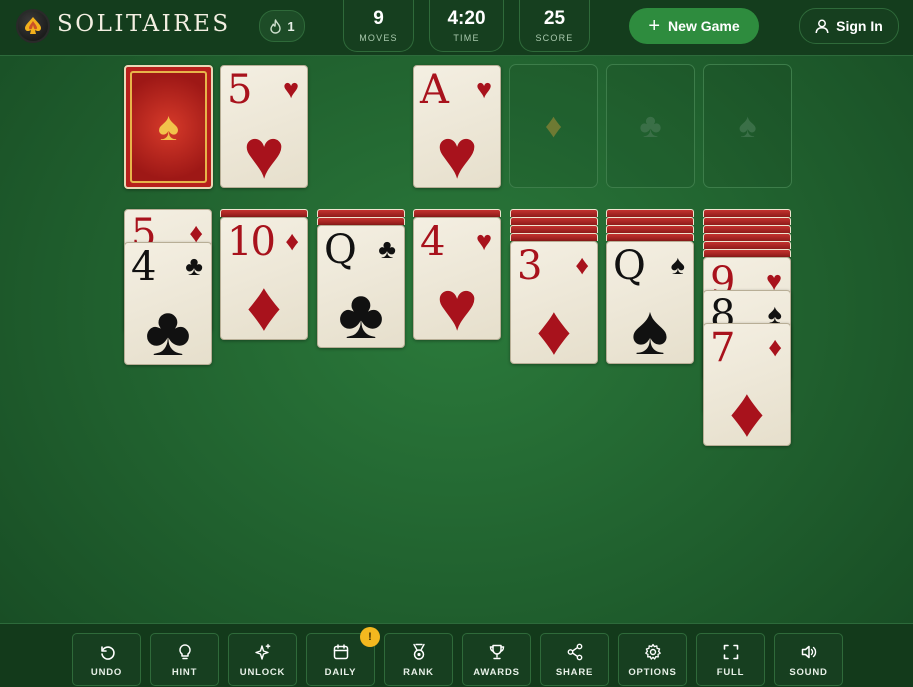 Image resolution: width=913 pixels, height=687 pixels. Describe the element at coordinates (251, 242) in the screenshot. I see `card-rank: 10` at that location.